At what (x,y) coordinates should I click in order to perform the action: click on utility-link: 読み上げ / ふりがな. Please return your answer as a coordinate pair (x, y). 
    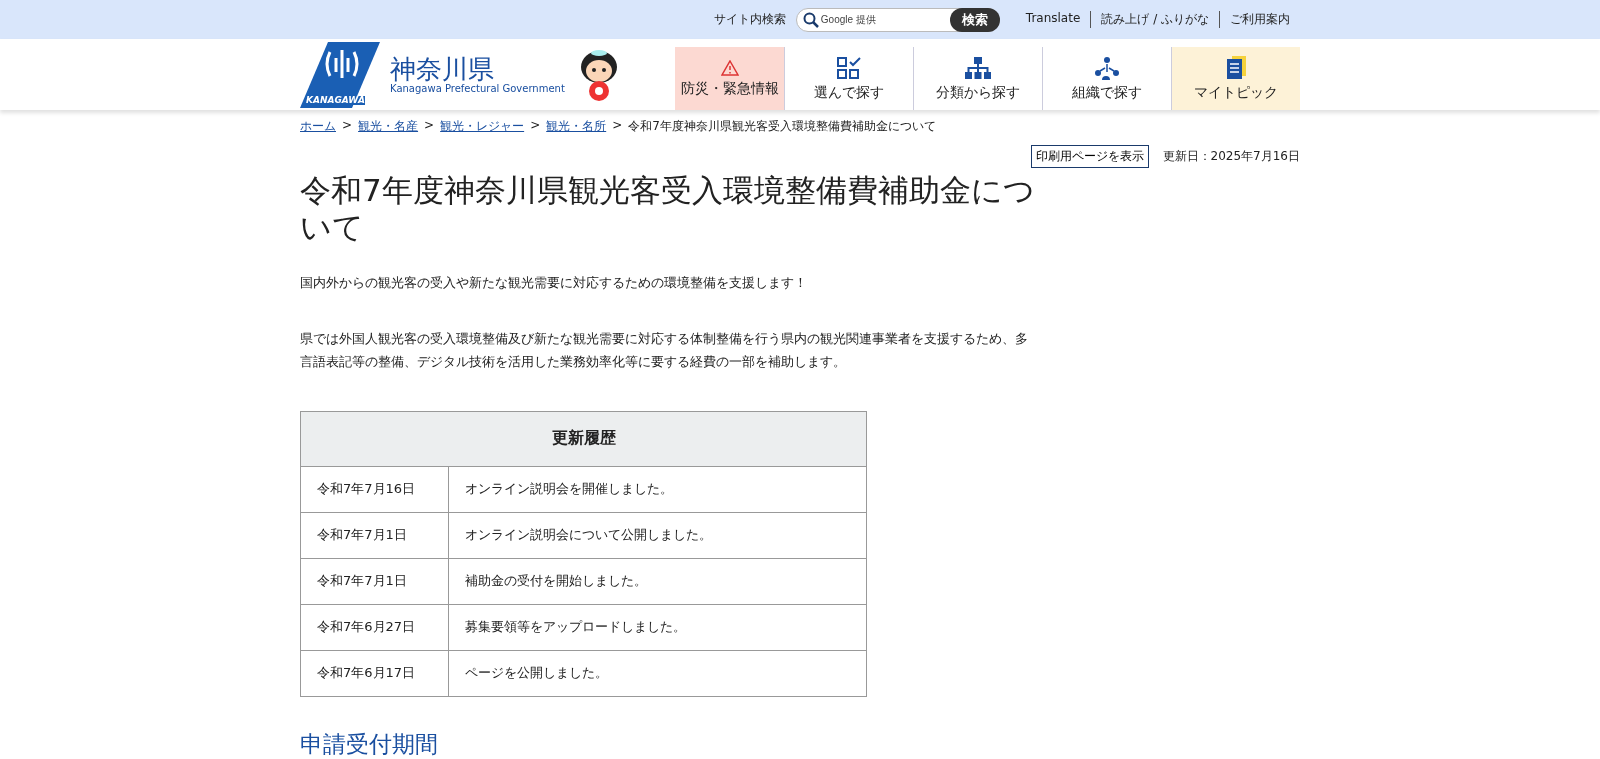
    Looking at the image, I should click on (1154, 19).